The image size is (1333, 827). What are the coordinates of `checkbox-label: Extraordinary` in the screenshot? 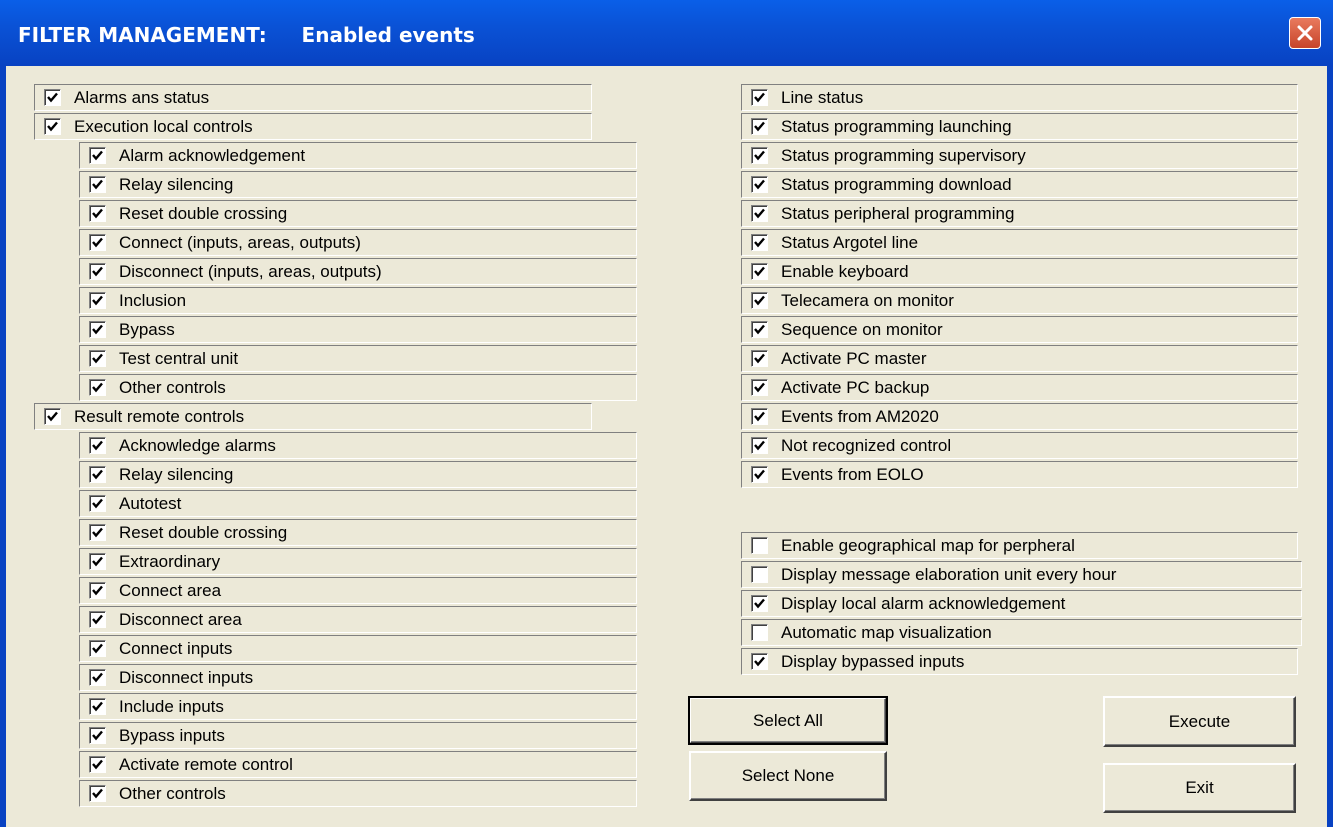 It's located at (170, 561).